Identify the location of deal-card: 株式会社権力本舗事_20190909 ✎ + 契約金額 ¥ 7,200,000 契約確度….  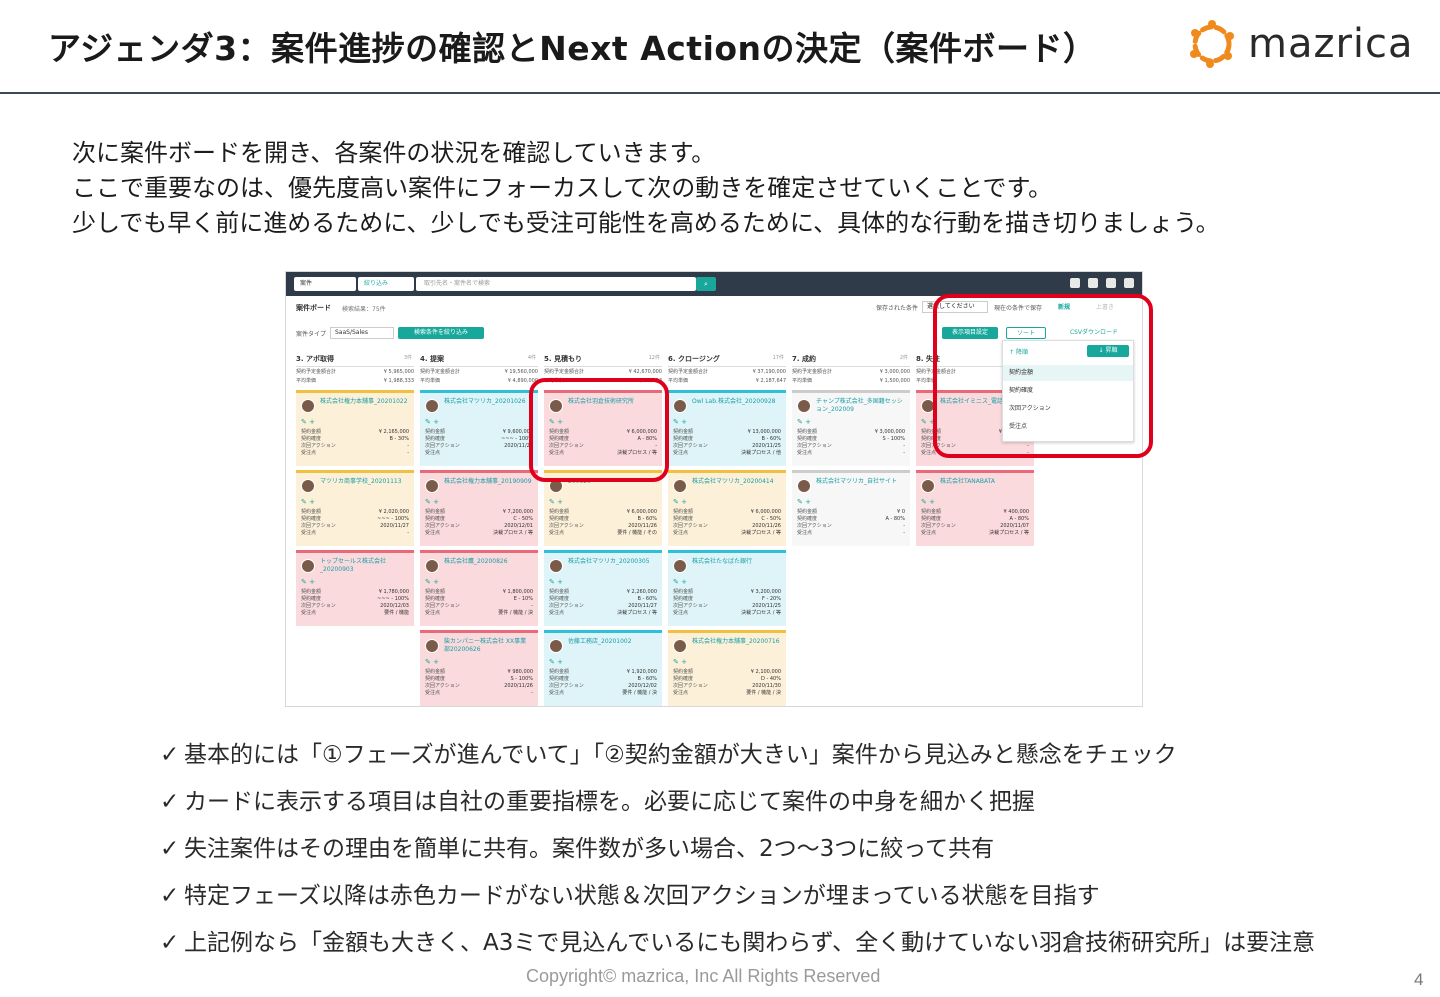
(479, 508).